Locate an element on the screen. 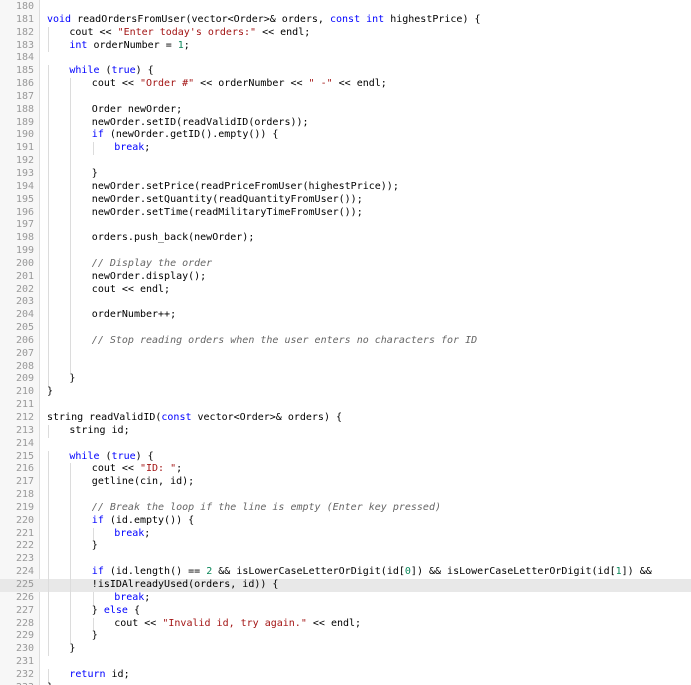 The width and height of the screenshot is (691, 685). code-line: 220 if (id.empty()) { is located at coordinates (345, 521).